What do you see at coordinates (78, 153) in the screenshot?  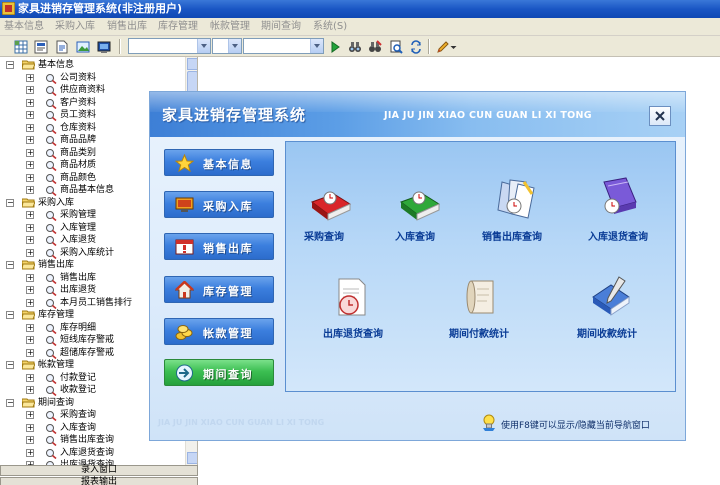 I see `tree-item-label: 商品类别` at bounding box center [78, 153].